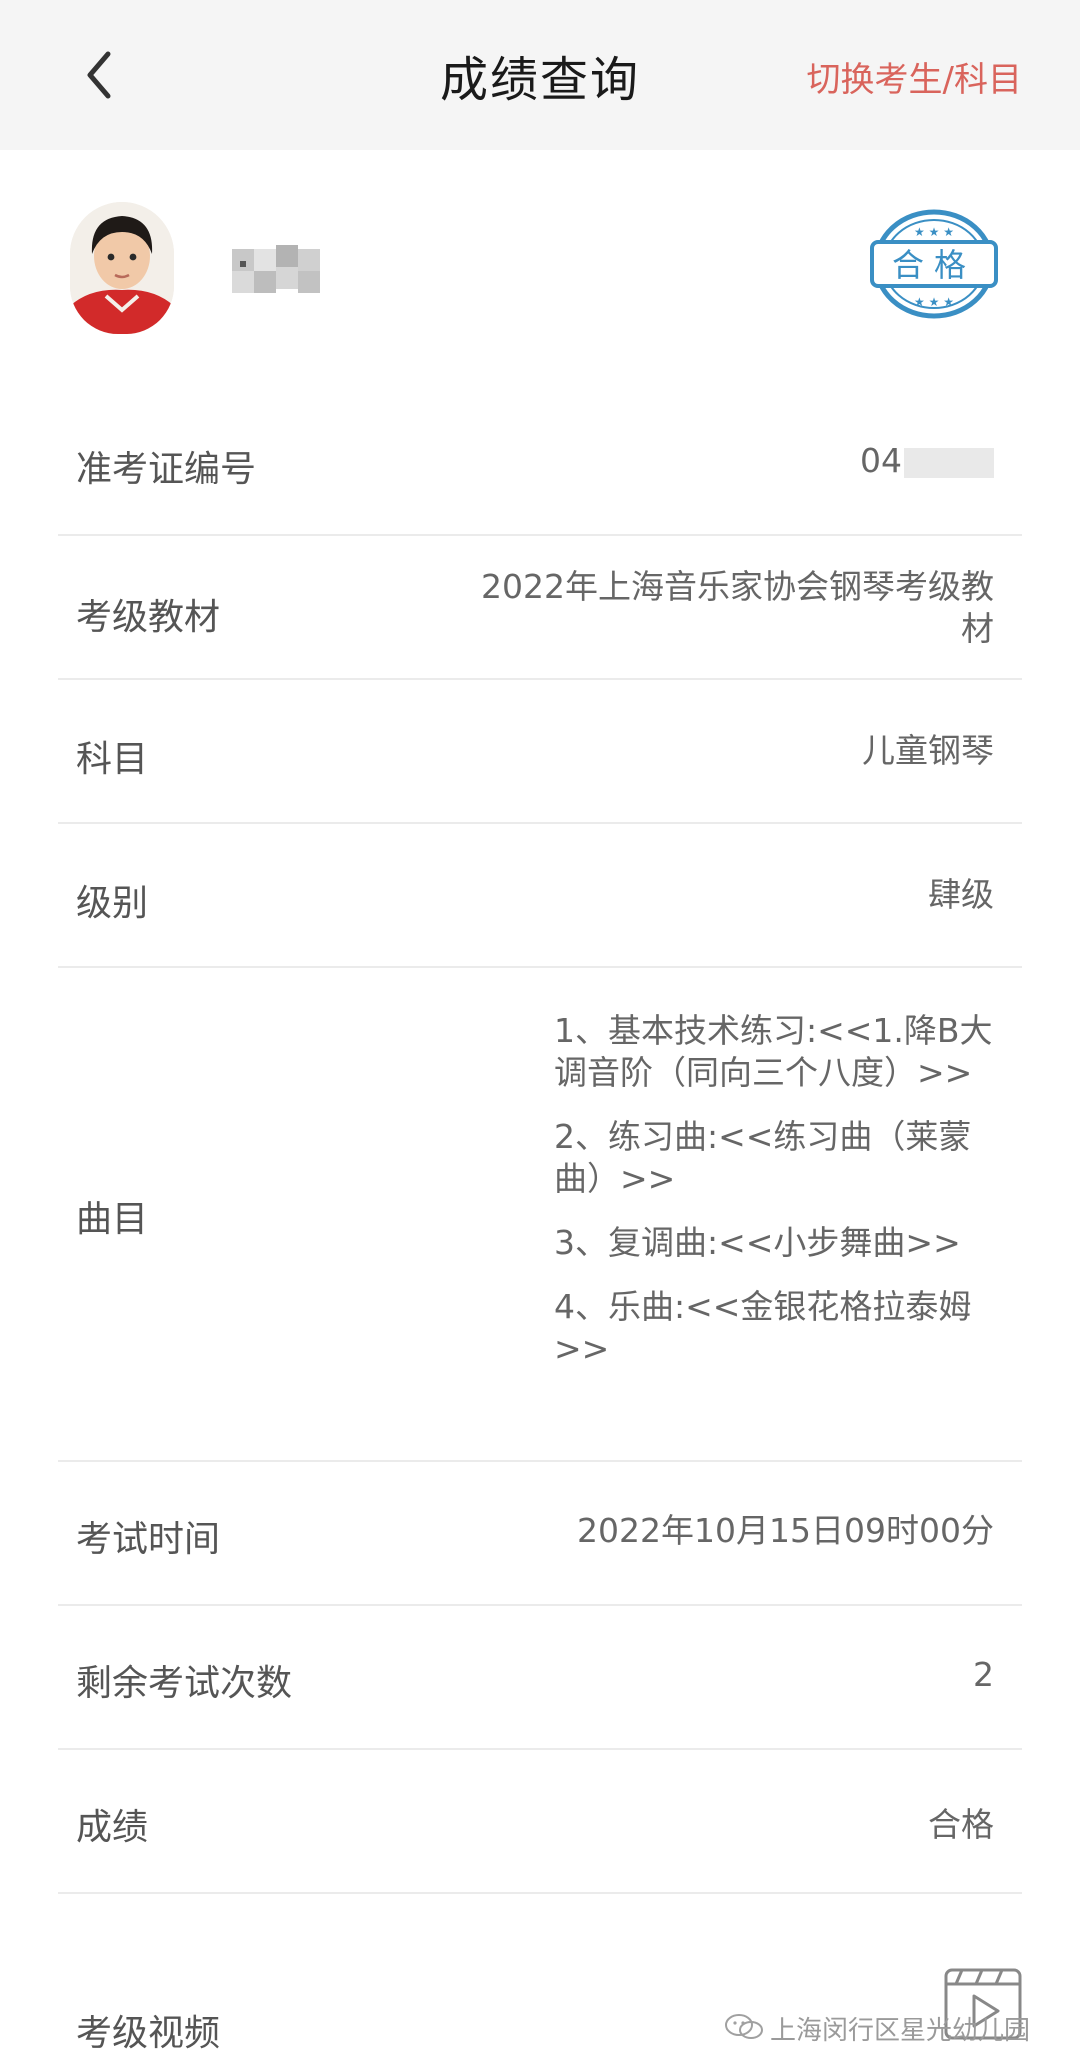 The width and height of the screenshot is (1080, 2070). Describe the element at coordinates (961, 1824) in the screenshot. I see `score-value: 合格` at that location.